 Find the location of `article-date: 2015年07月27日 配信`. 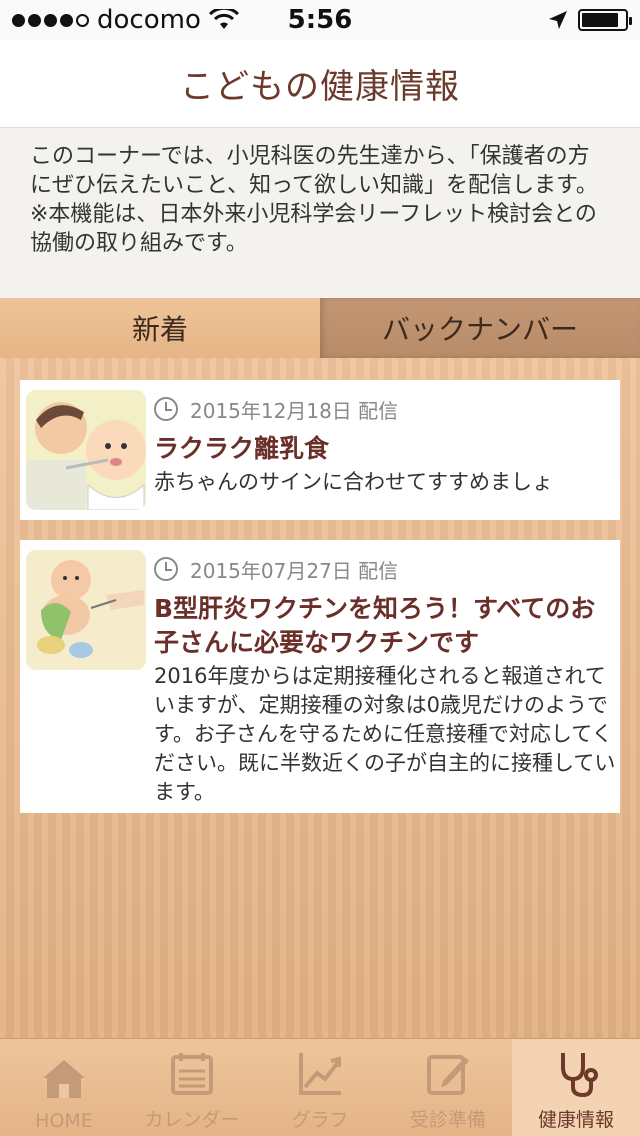

article-date: 2015年07月27日 配信 is located at coordinates (294, 570).